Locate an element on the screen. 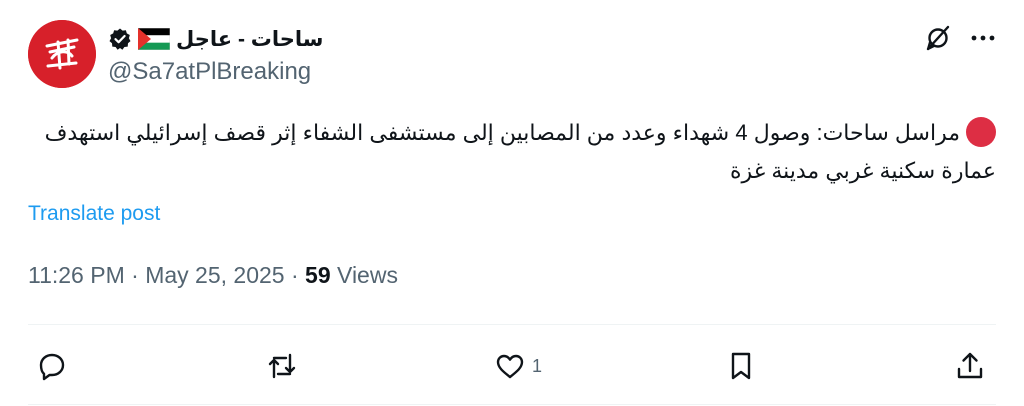 This screenshot has width=1024, height=406. grok-icon is located at coordinates (938, 38).